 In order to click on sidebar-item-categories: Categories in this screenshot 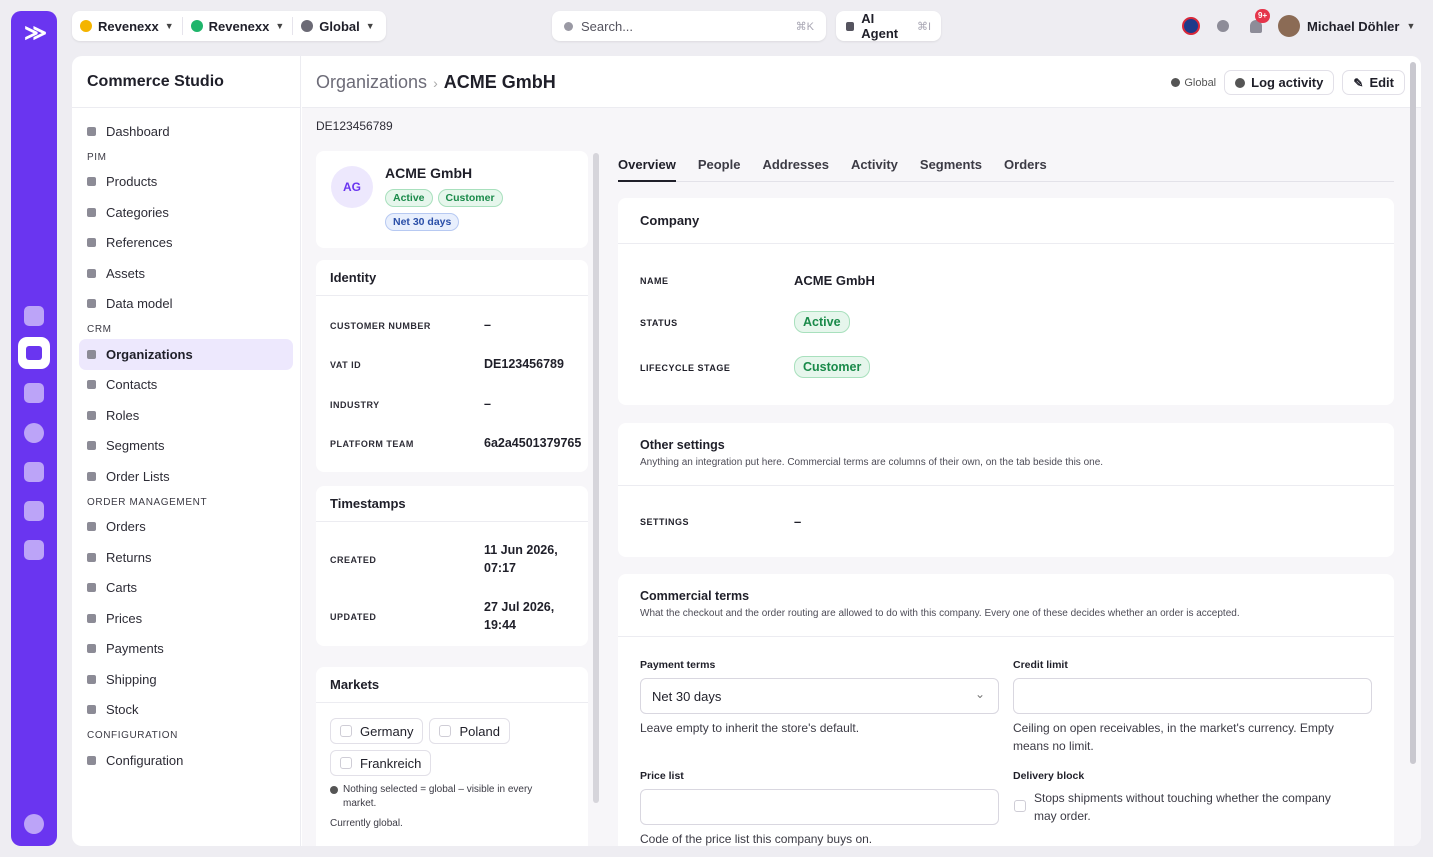, I will do `click(186, 212)`.